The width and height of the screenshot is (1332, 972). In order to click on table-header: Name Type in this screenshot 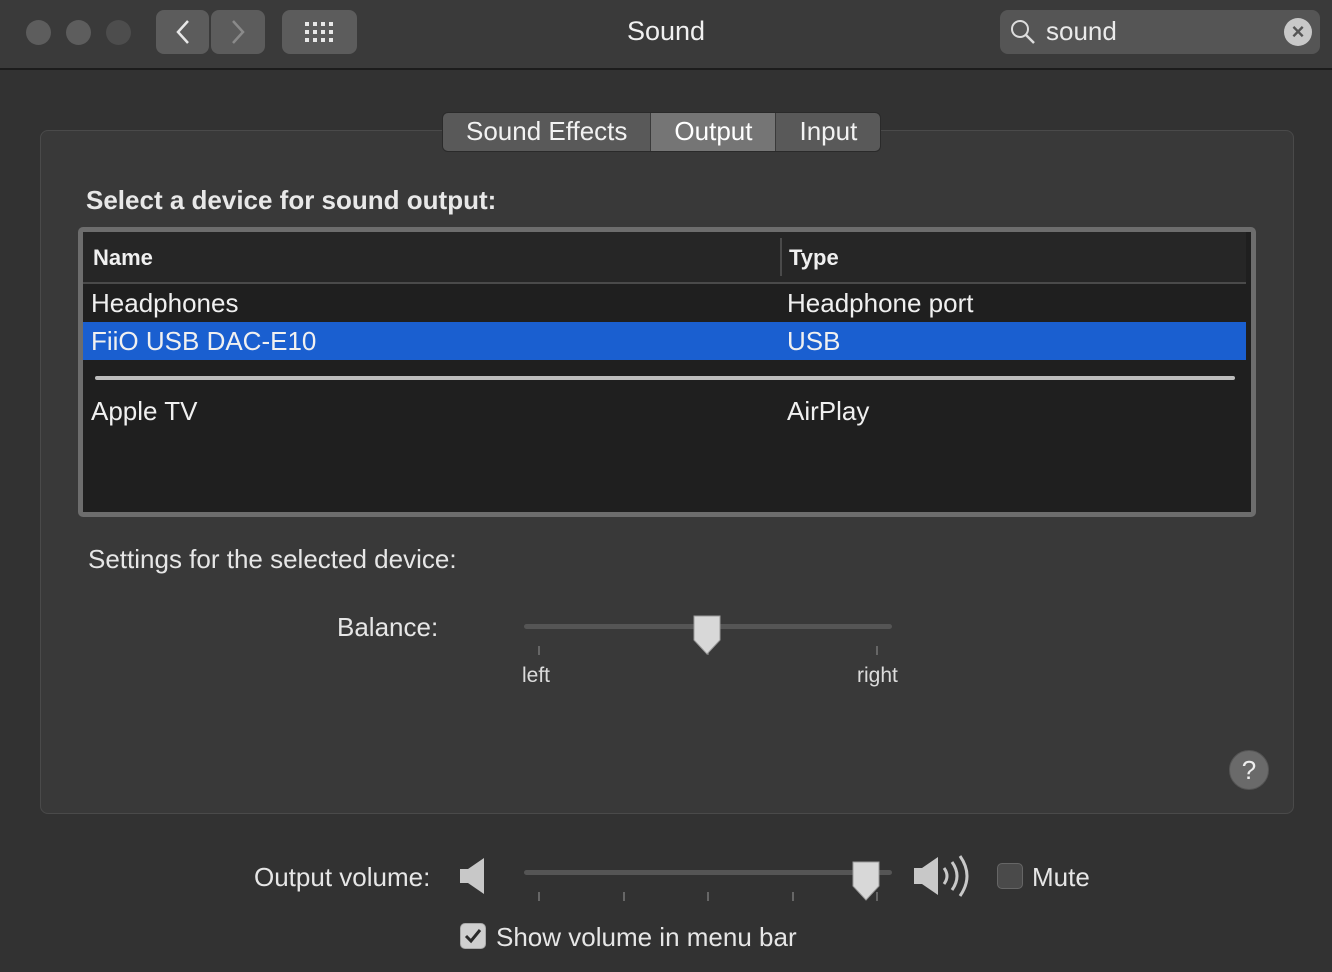, I will do `click(664, 258)`.